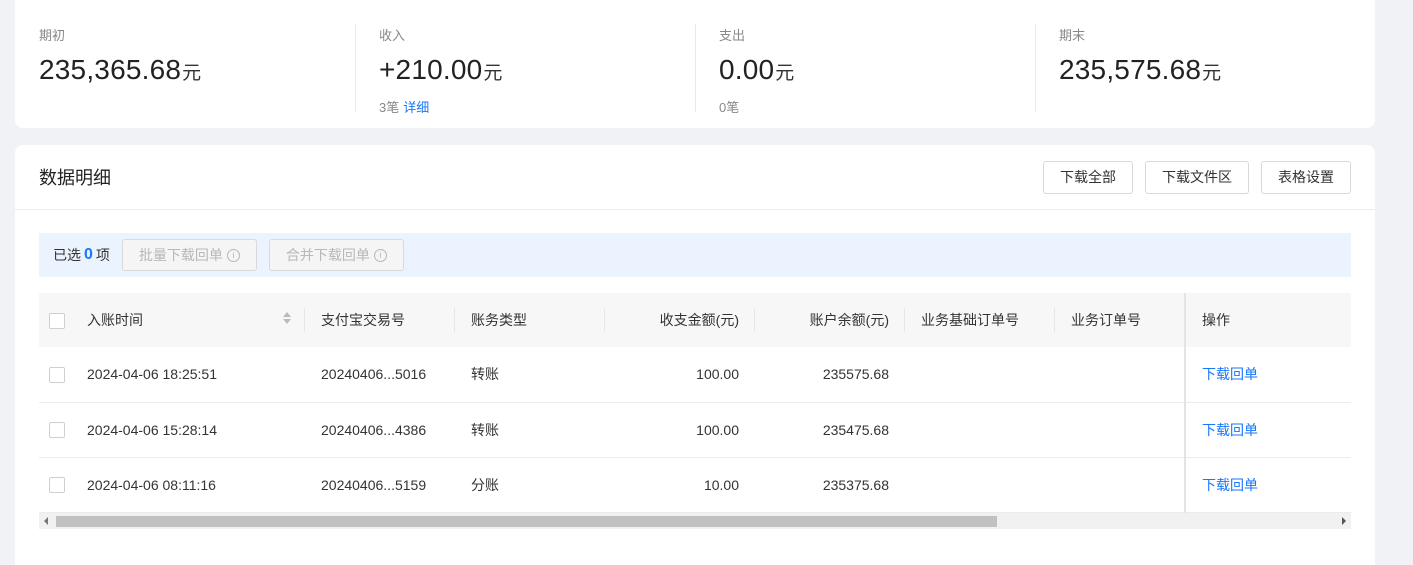  Describe the element at coordinates (1267, 320) in the screenshot. I see `column-header-action: 操作` at that location.